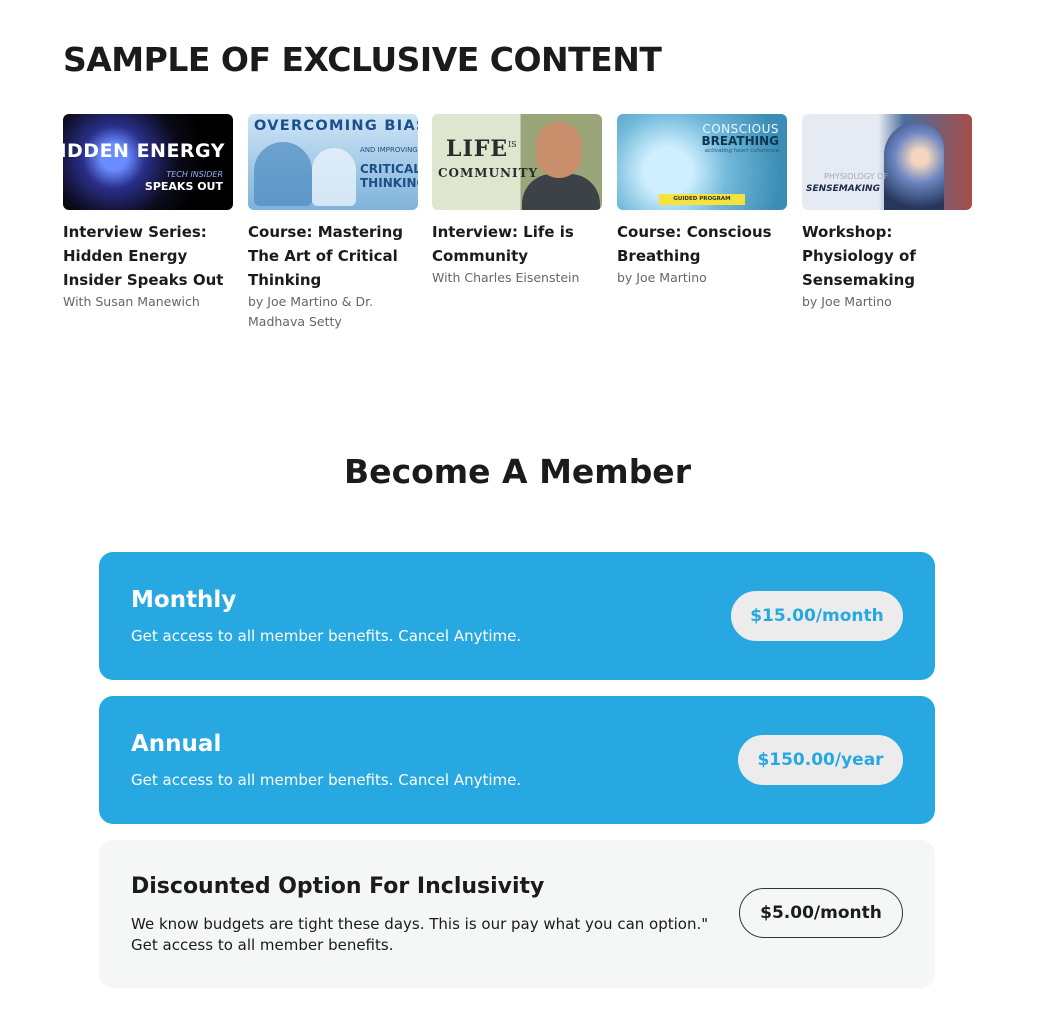  Describe the element at coordinates (131, 301) in the screenshot. I see `card-author: With Susan Manewich` at that location.